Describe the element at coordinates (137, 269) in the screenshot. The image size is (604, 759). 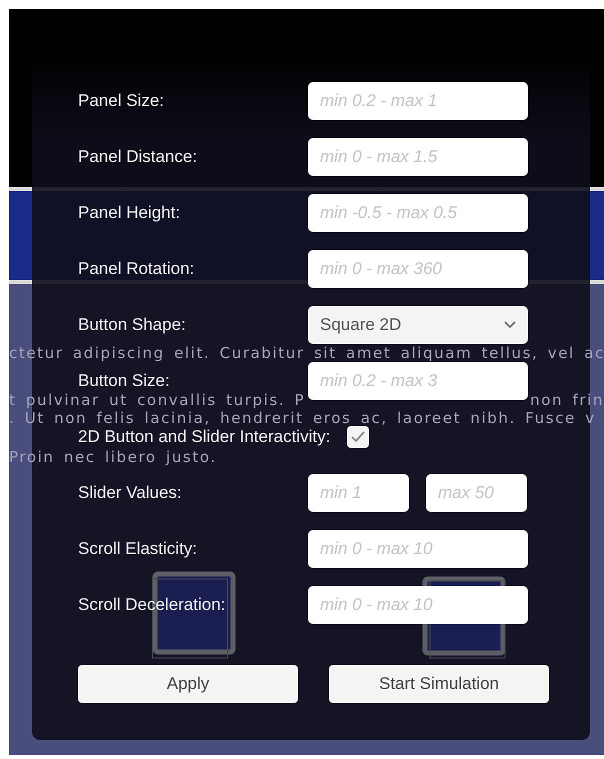
I see `field-label: Panel Rotation:` at that location.